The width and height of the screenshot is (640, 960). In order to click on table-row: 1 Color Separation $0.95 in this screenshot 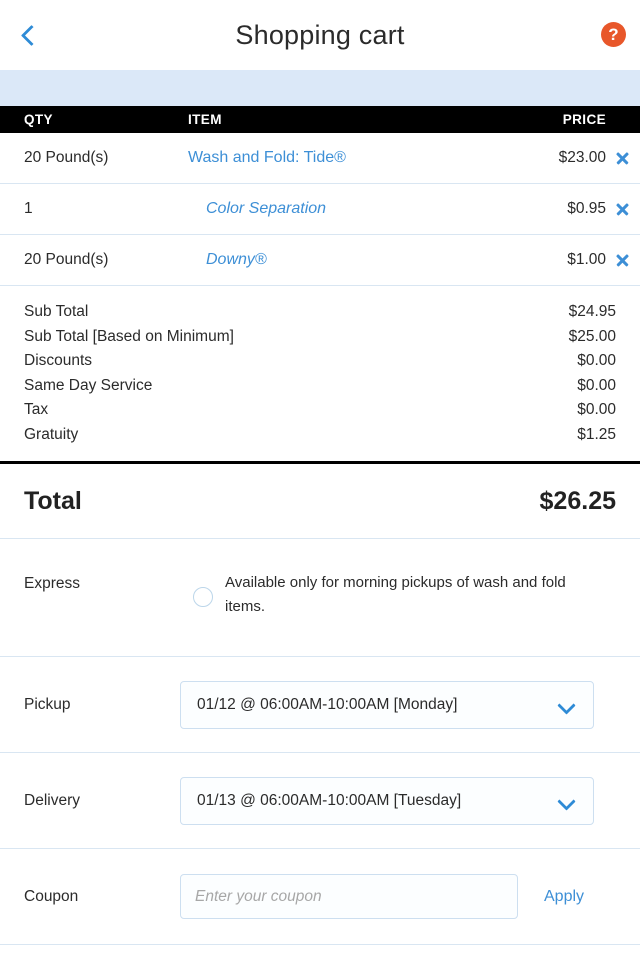, I will do `click(320, 209)`.